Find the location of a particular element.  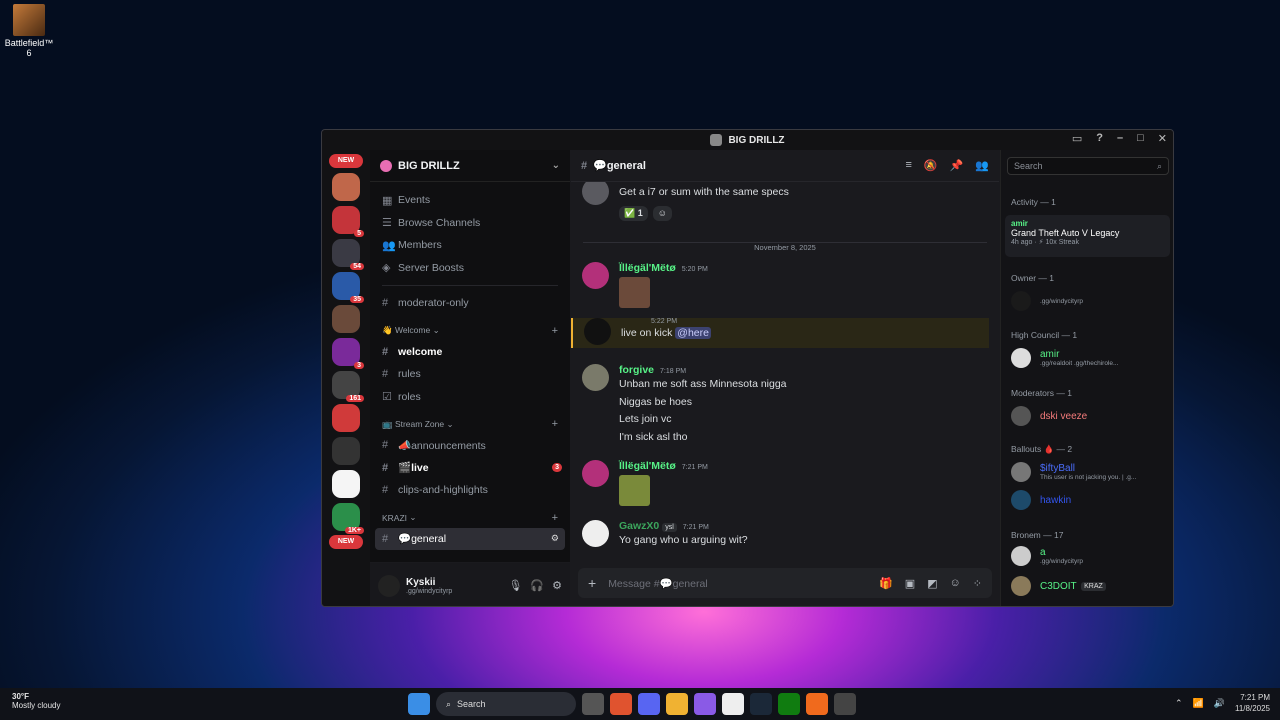

nav-browse-channels: ☰ Browse Channels is located at coordinates (470, 223).